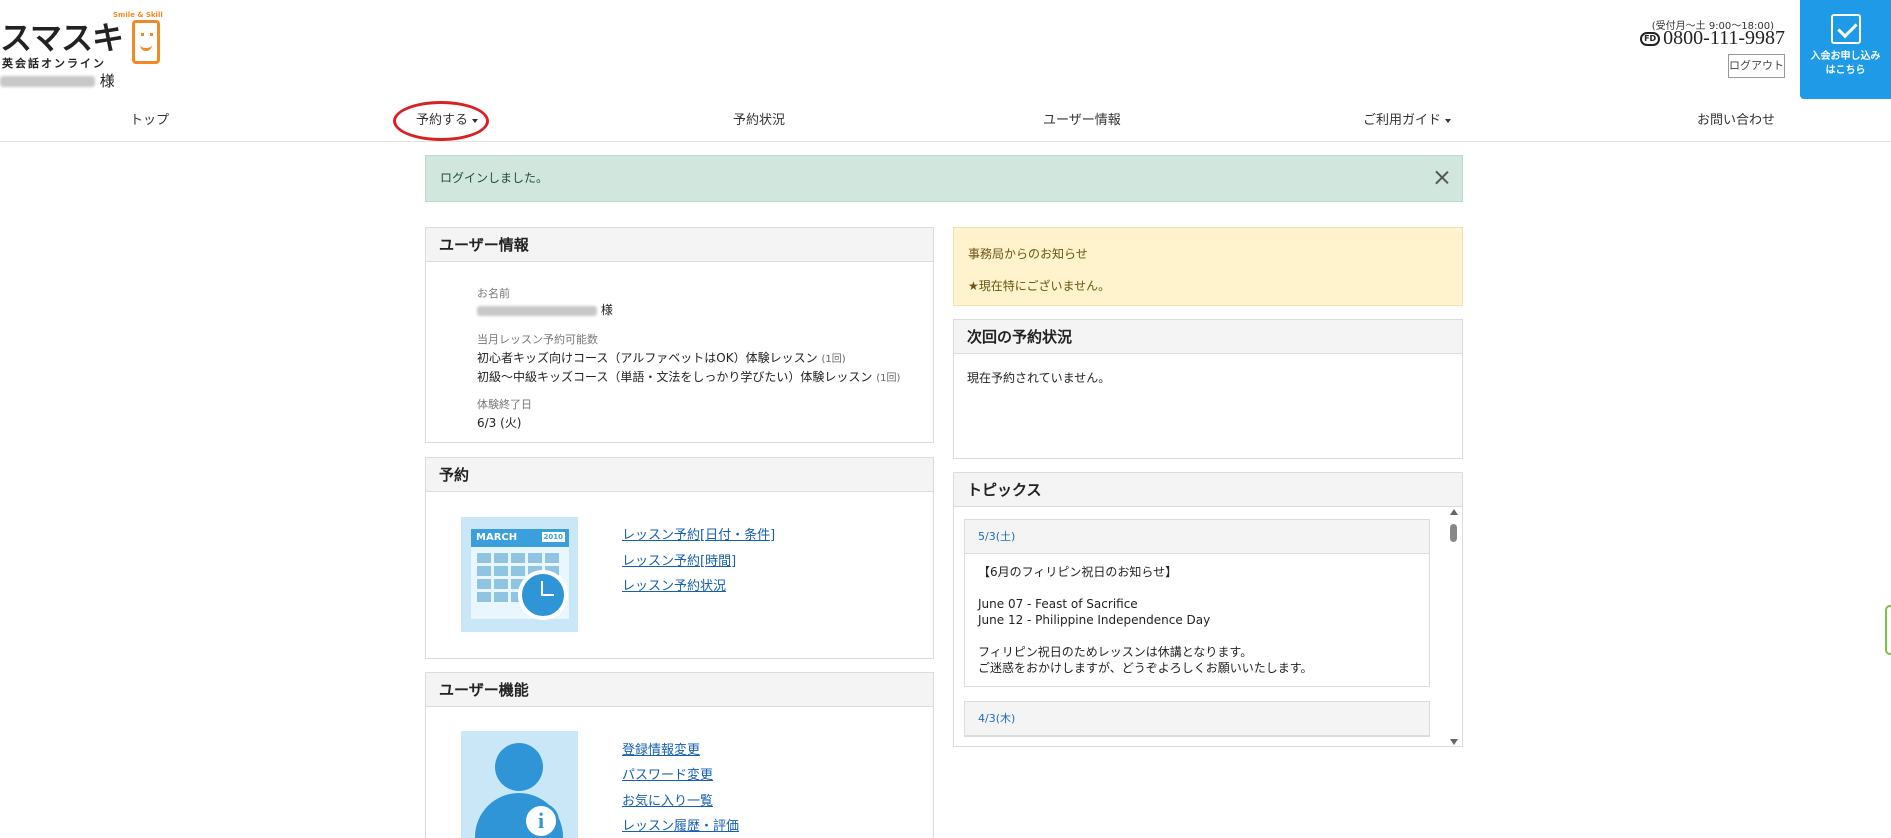 The width and height of the screenshot is (1891, 838). I want to click on clock-icon, so click(543, 595).